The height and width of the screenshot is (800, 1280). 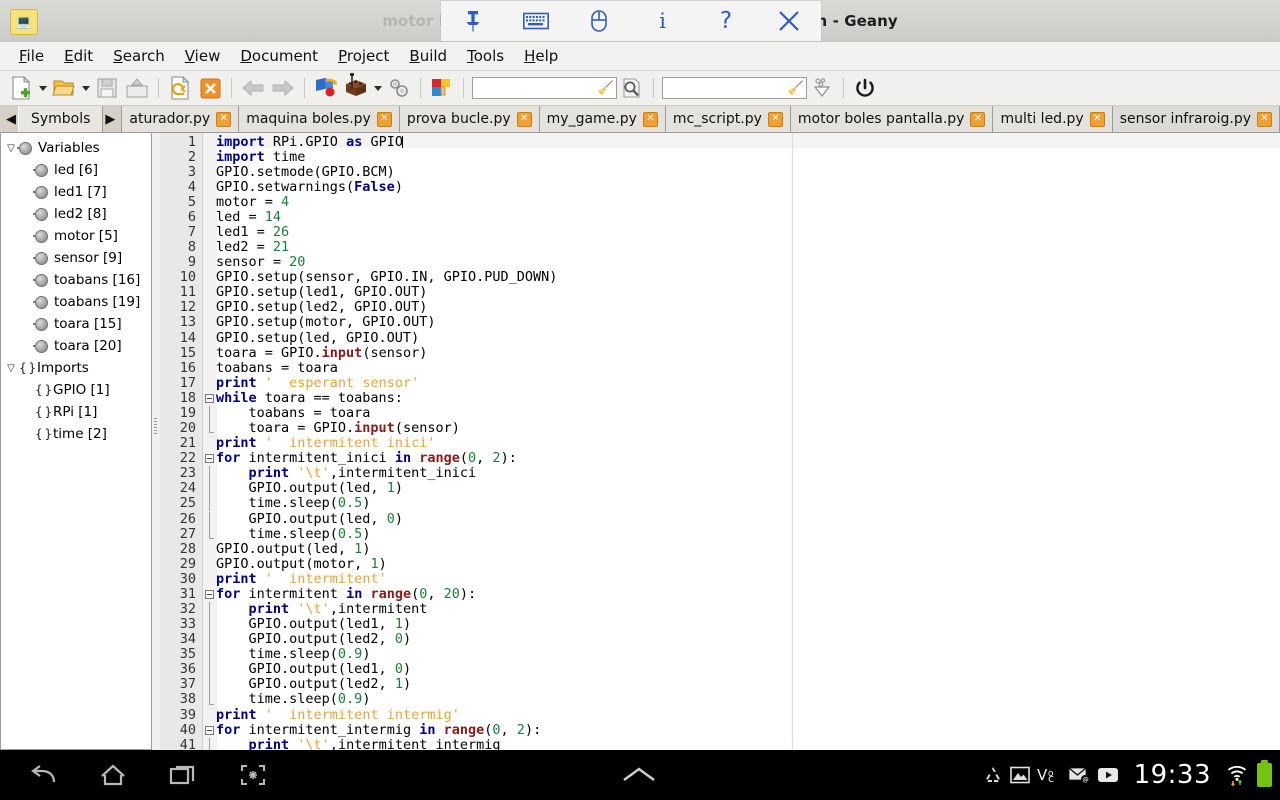 I want to click on pane-splitter, so click(x=156, y=441).